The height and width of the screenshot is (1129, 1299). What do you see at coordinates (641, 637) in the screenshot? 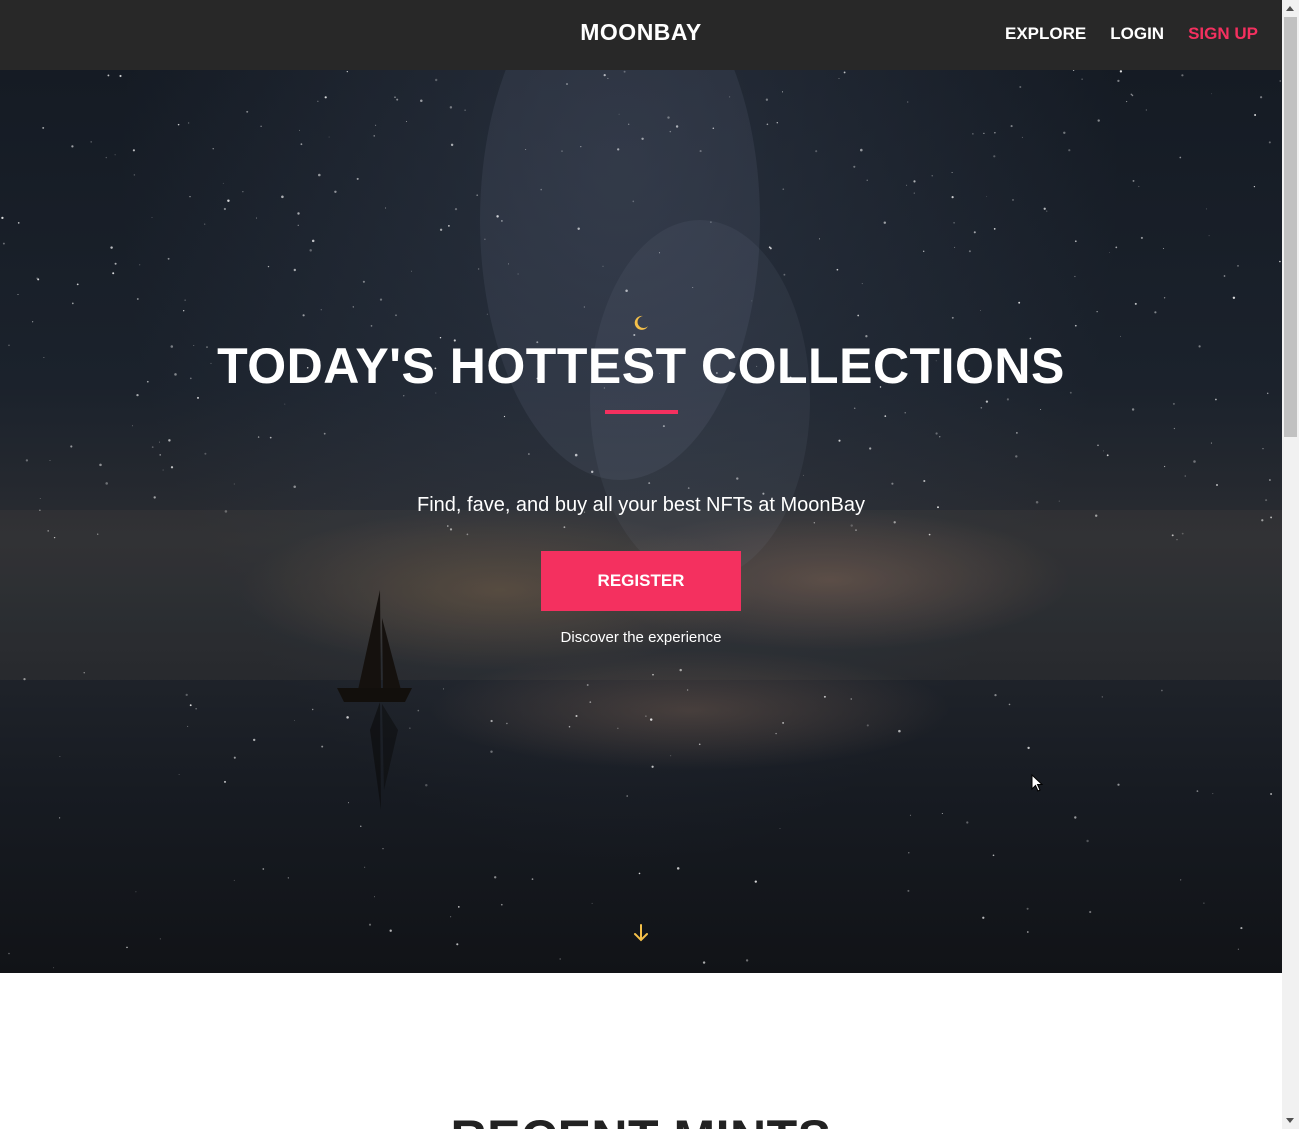
I see `register-caption: Discover the experience` at bounding box center [641, 637].